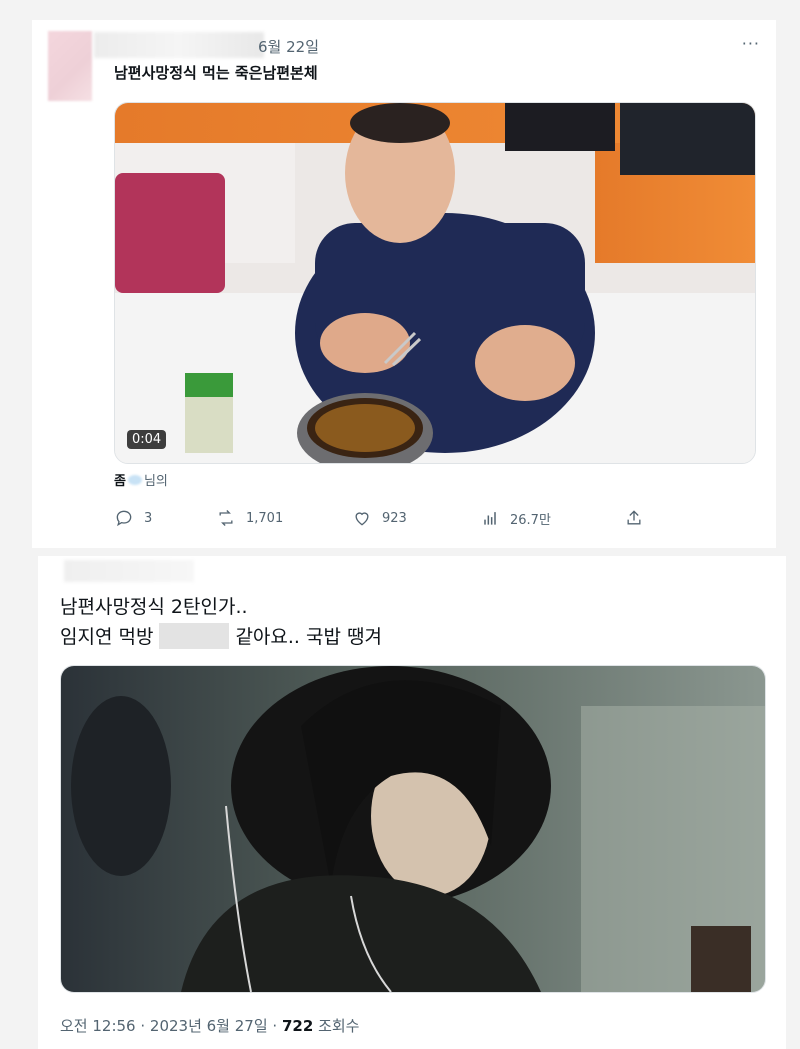  What do you see at coordinates (147, 439) in the screenshot?
I see `video-duration: 0:04` at bounding box center [147, 439].